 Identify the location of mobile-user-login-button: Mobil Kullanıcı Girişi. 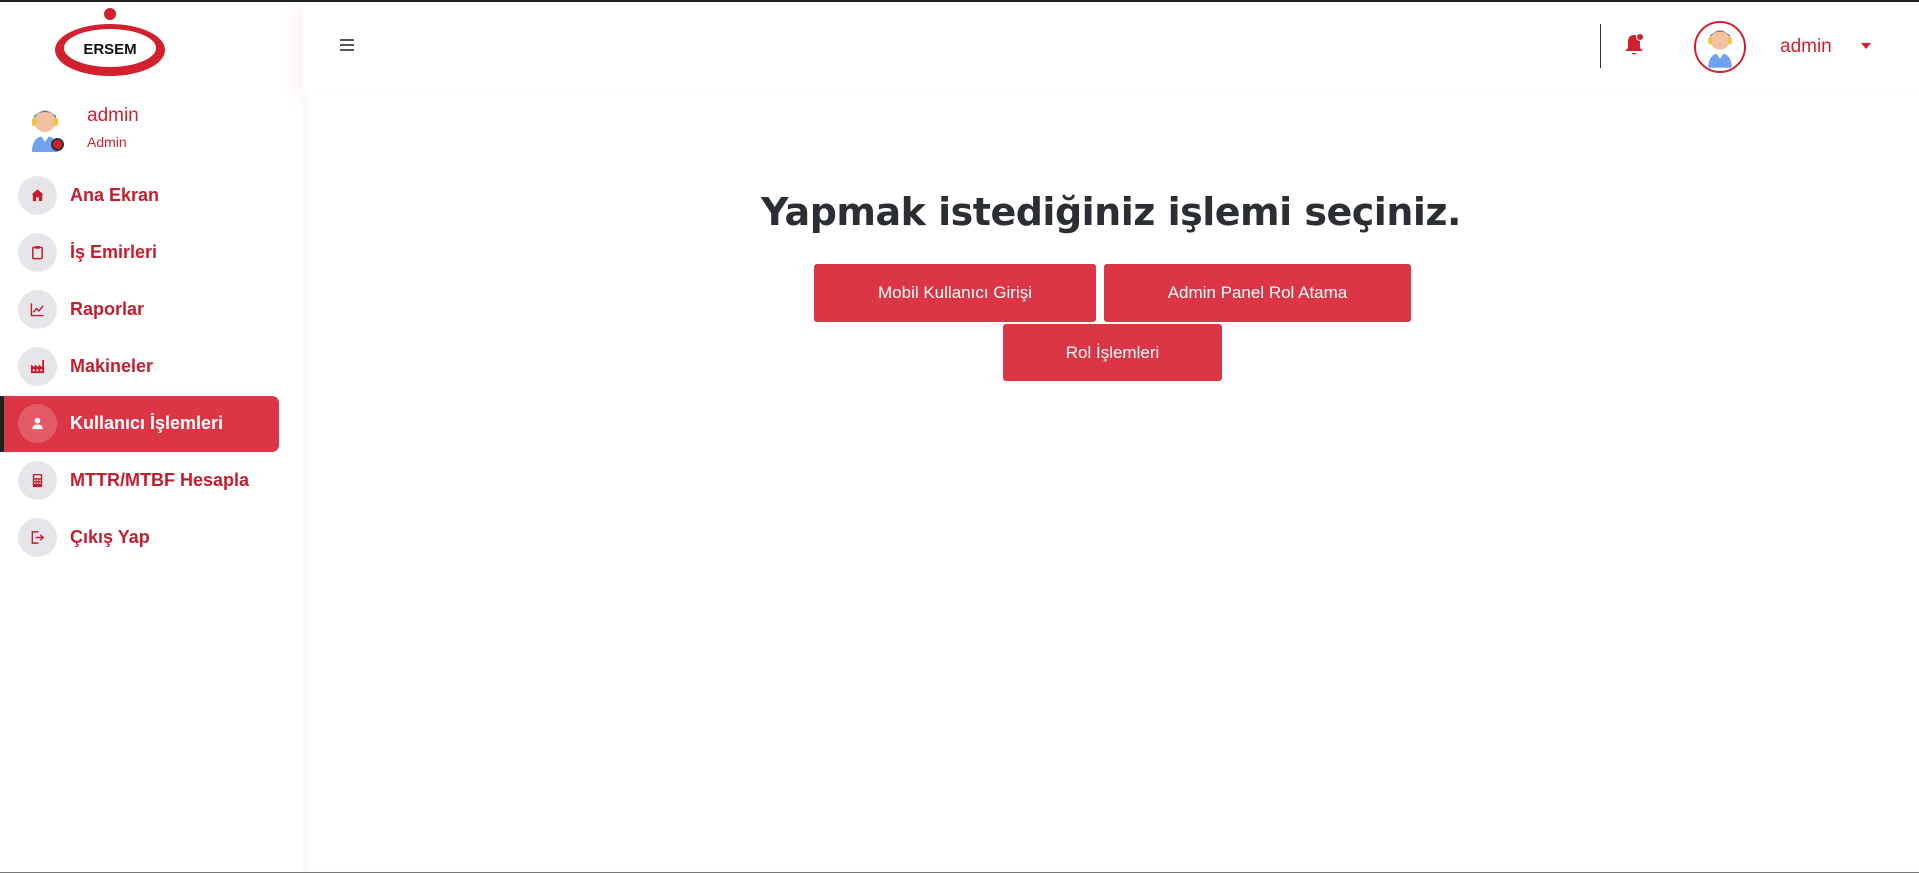
(955, 293).